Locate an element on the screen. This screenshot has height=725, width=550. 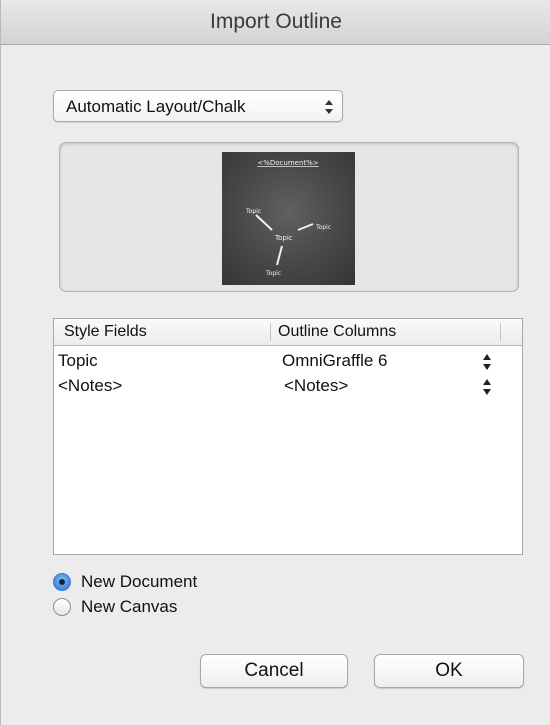
table-row: <Notes> <Notes> is located at coordinates (288, 387).